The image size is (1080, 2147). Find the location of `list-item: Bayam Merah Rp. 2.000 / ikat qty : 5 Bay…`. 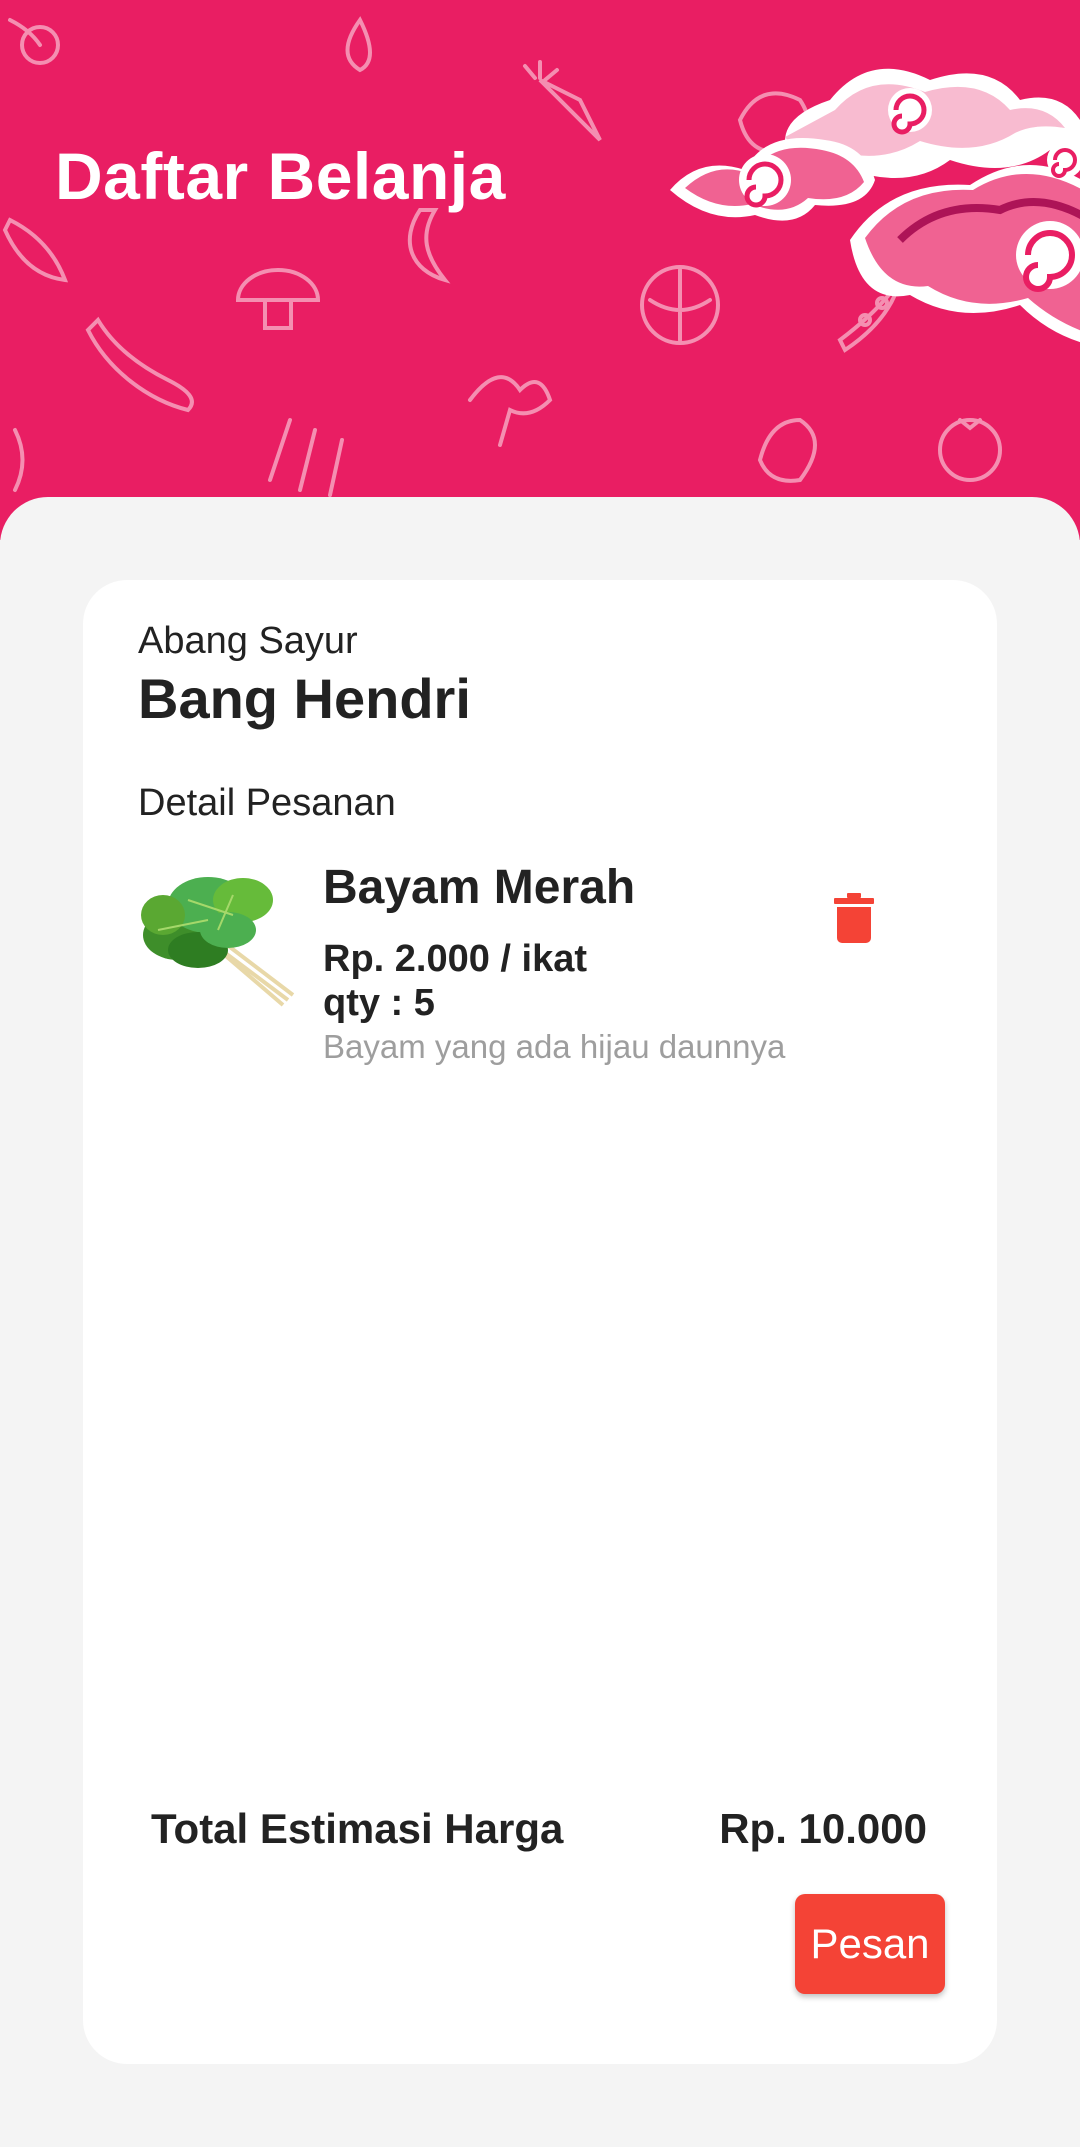

list-item: Bayam Merah Rp. 2.000 / ikat qty : 5 Bay… is located at coordinates (543, 970).